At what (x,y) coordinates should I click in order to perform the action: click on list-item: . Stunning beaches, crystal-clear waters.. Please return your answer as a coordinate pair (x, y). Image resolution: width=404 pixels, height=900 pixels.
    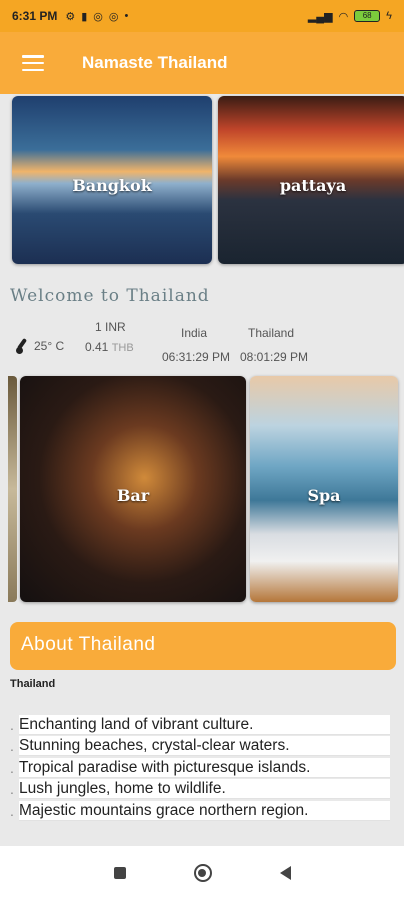
    Looking at the image, I should click on (200, 747).